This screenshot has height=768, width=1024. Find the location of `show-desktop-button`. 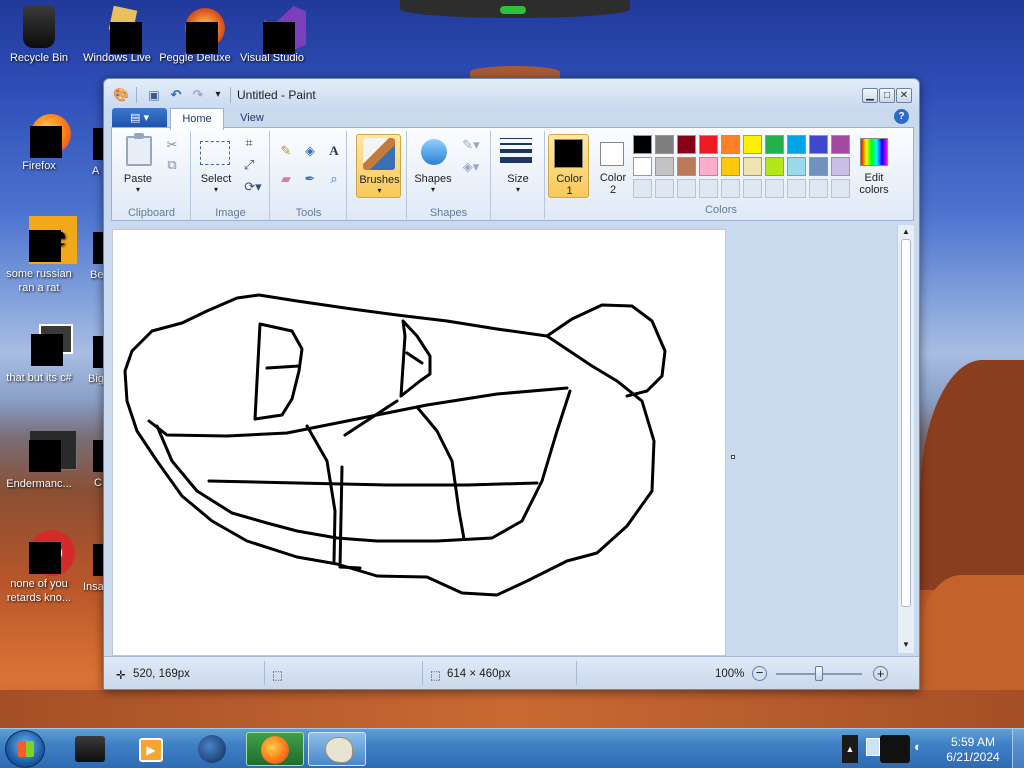

show-desktop-button is located at coordinates (1018, 748).